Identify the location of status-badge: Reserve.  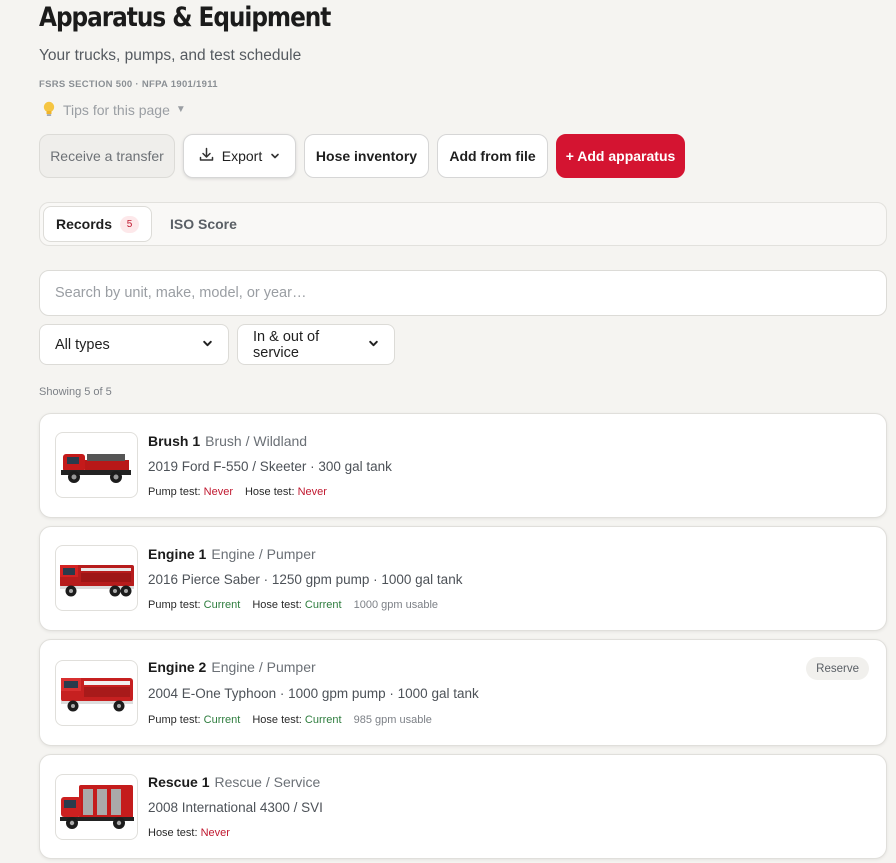
(837, 668).